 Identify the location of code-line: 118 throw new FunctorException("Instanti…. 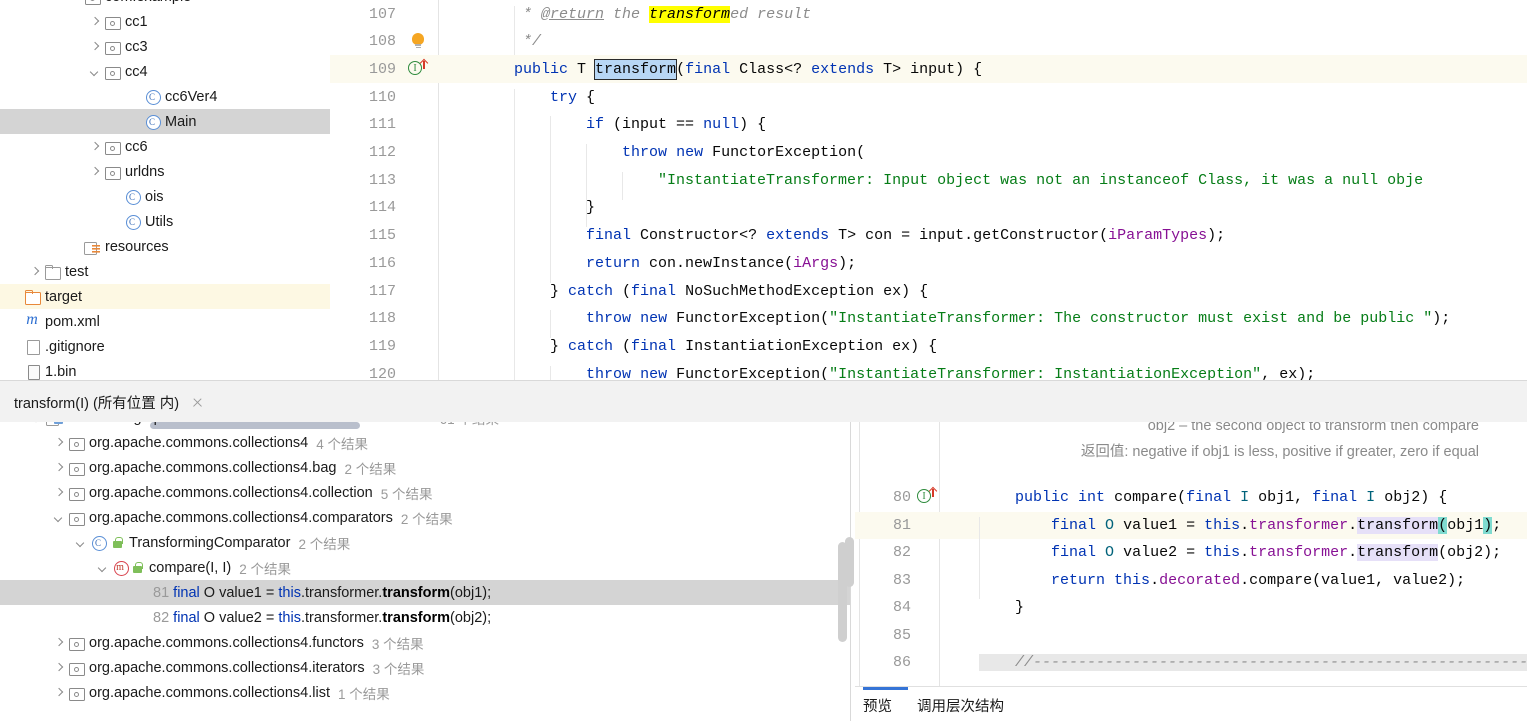
(928, 322).